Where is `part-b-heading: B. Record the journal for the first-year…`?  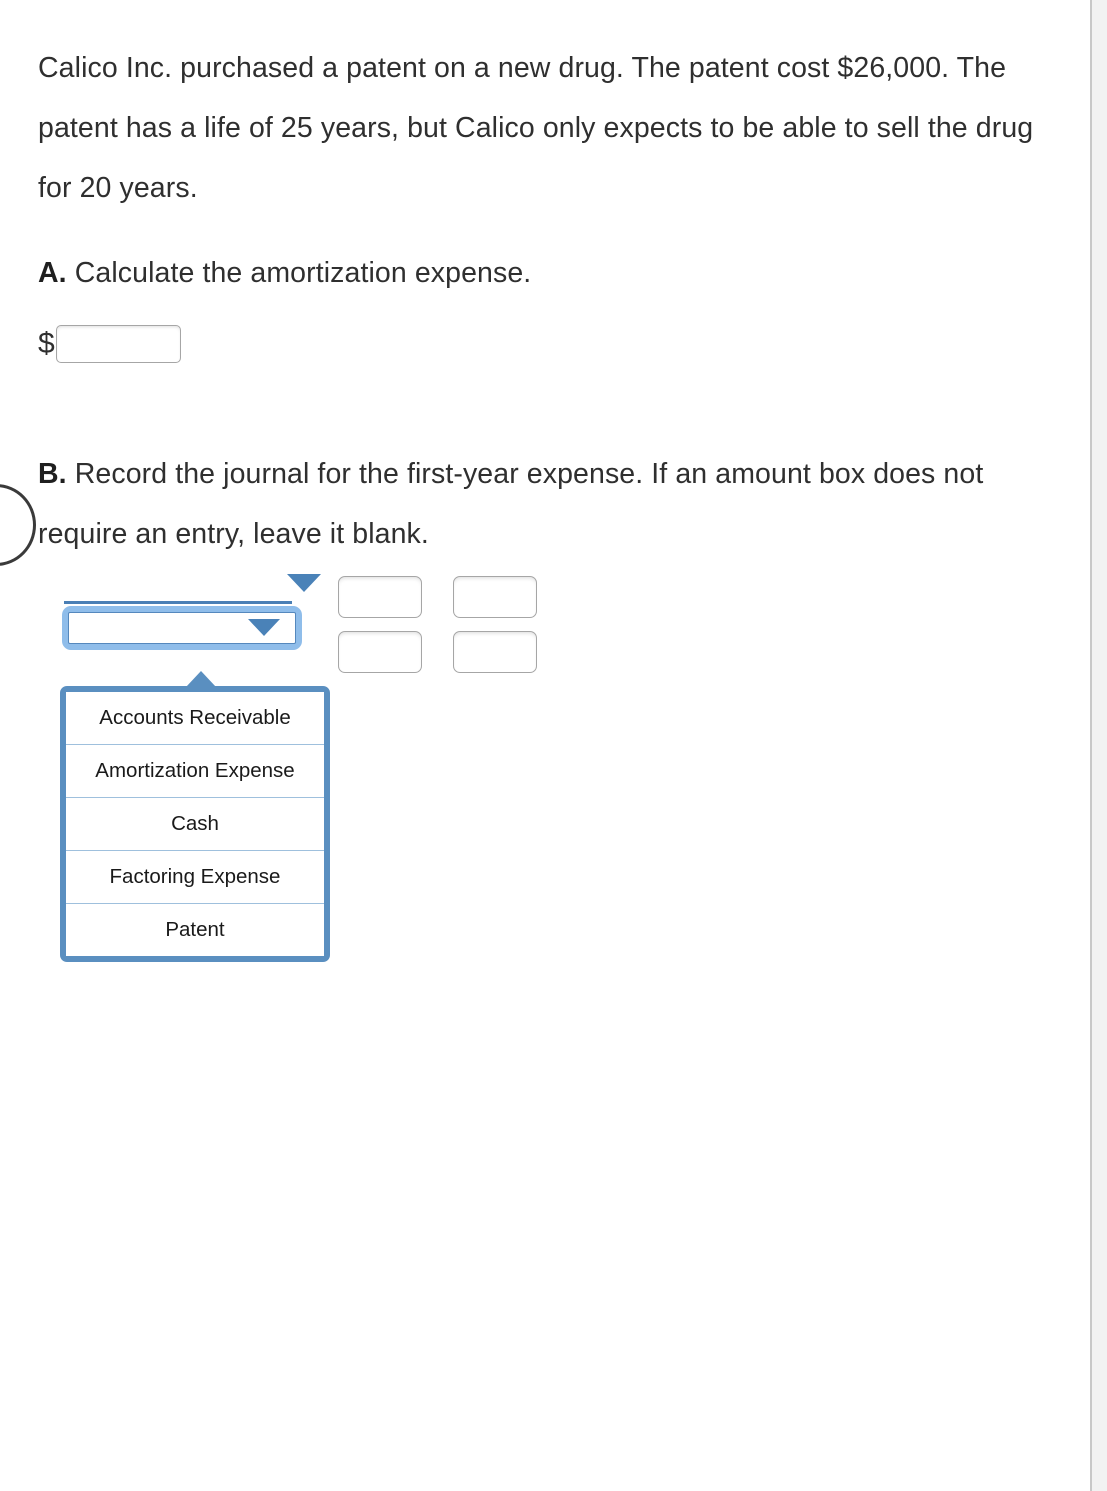 part-b-heading: B. Record the journal for the first-year… is located at coordinates (513, 504).